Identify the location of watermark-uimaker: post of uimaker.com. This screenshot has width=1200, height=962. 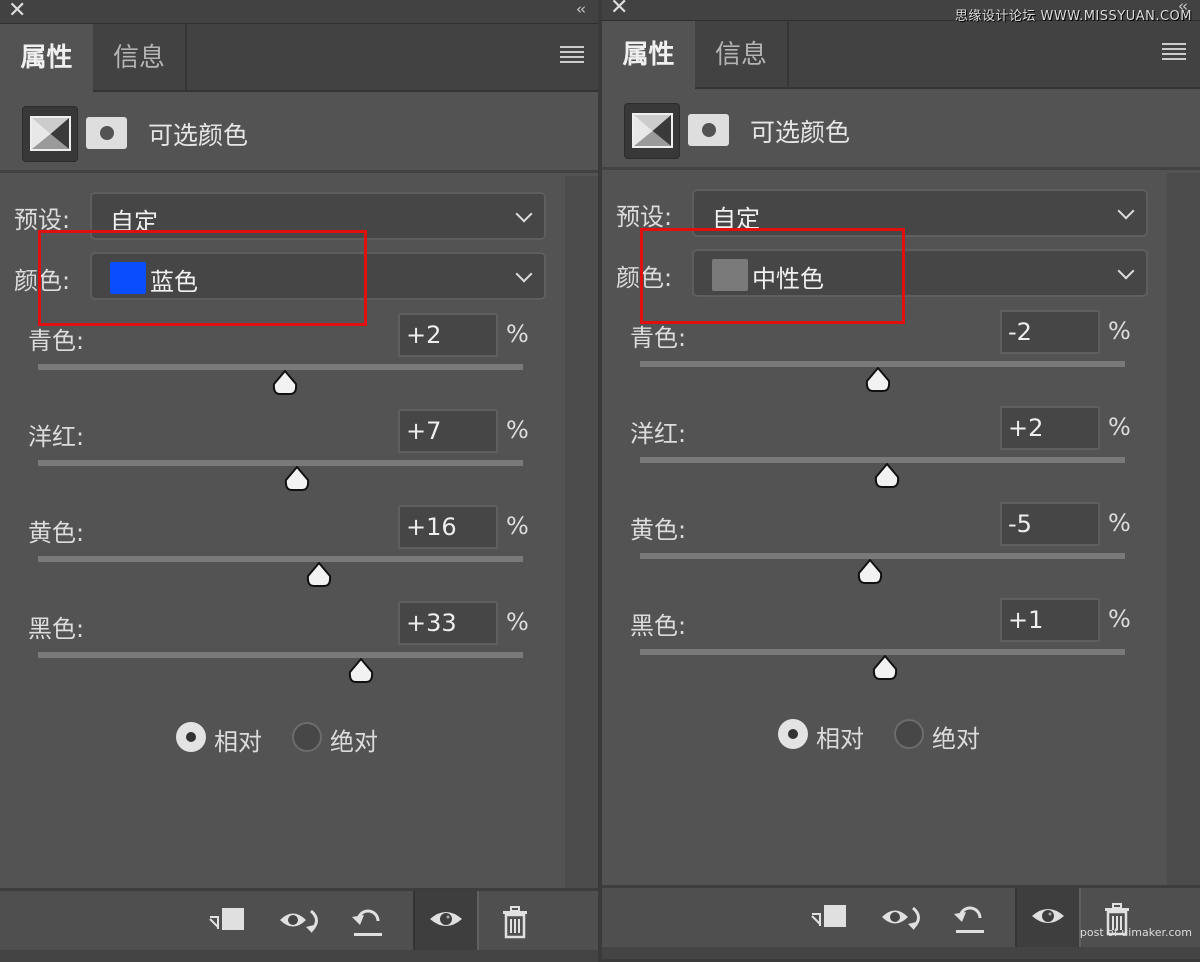
(1135, 932).